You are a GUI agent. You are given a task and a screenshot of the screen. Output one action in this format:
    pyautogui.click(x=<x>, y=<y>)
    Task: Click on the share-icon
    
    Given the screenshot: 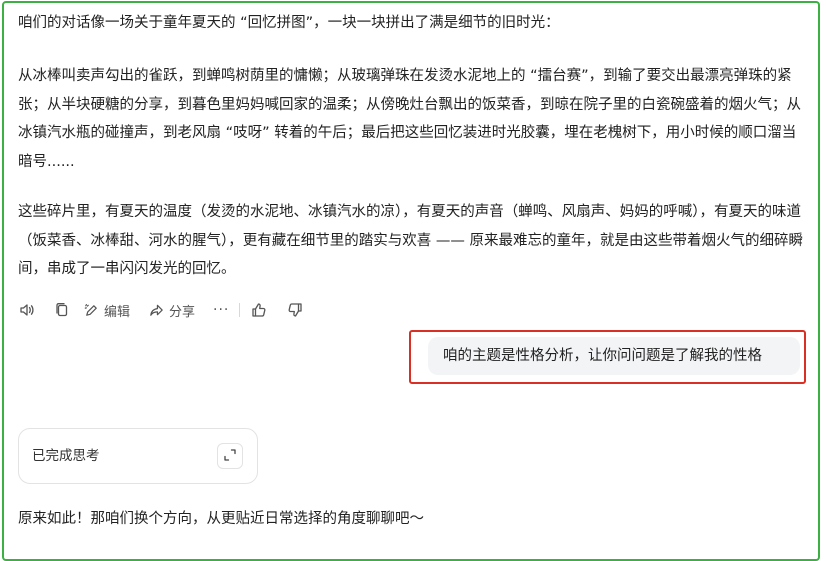 What is the action you would take?
    pyautogui.click(x=156, y=310)
    